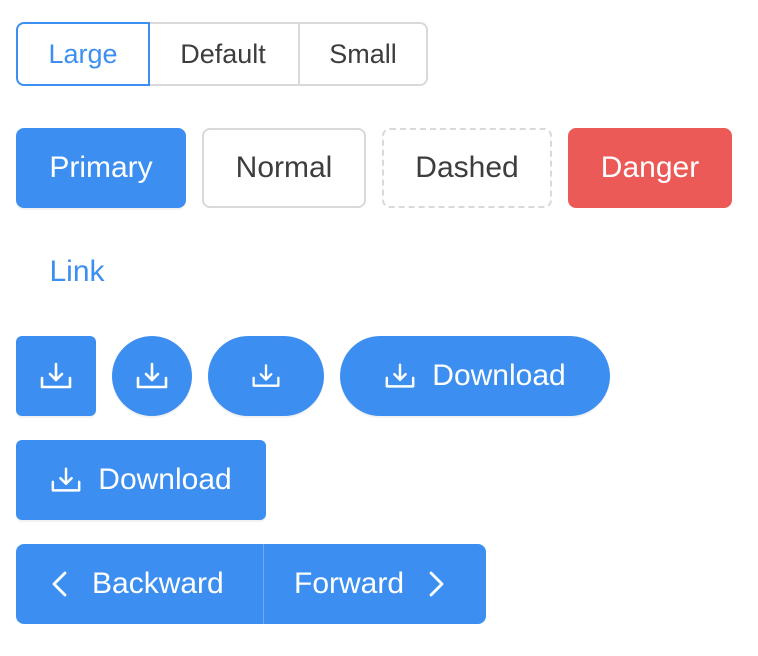 The image size is (758, 656). What do you see at coordinates (349, 583) in the screenshot?
I see `forward-button-label: Forward` at bounding box center [349, 583].